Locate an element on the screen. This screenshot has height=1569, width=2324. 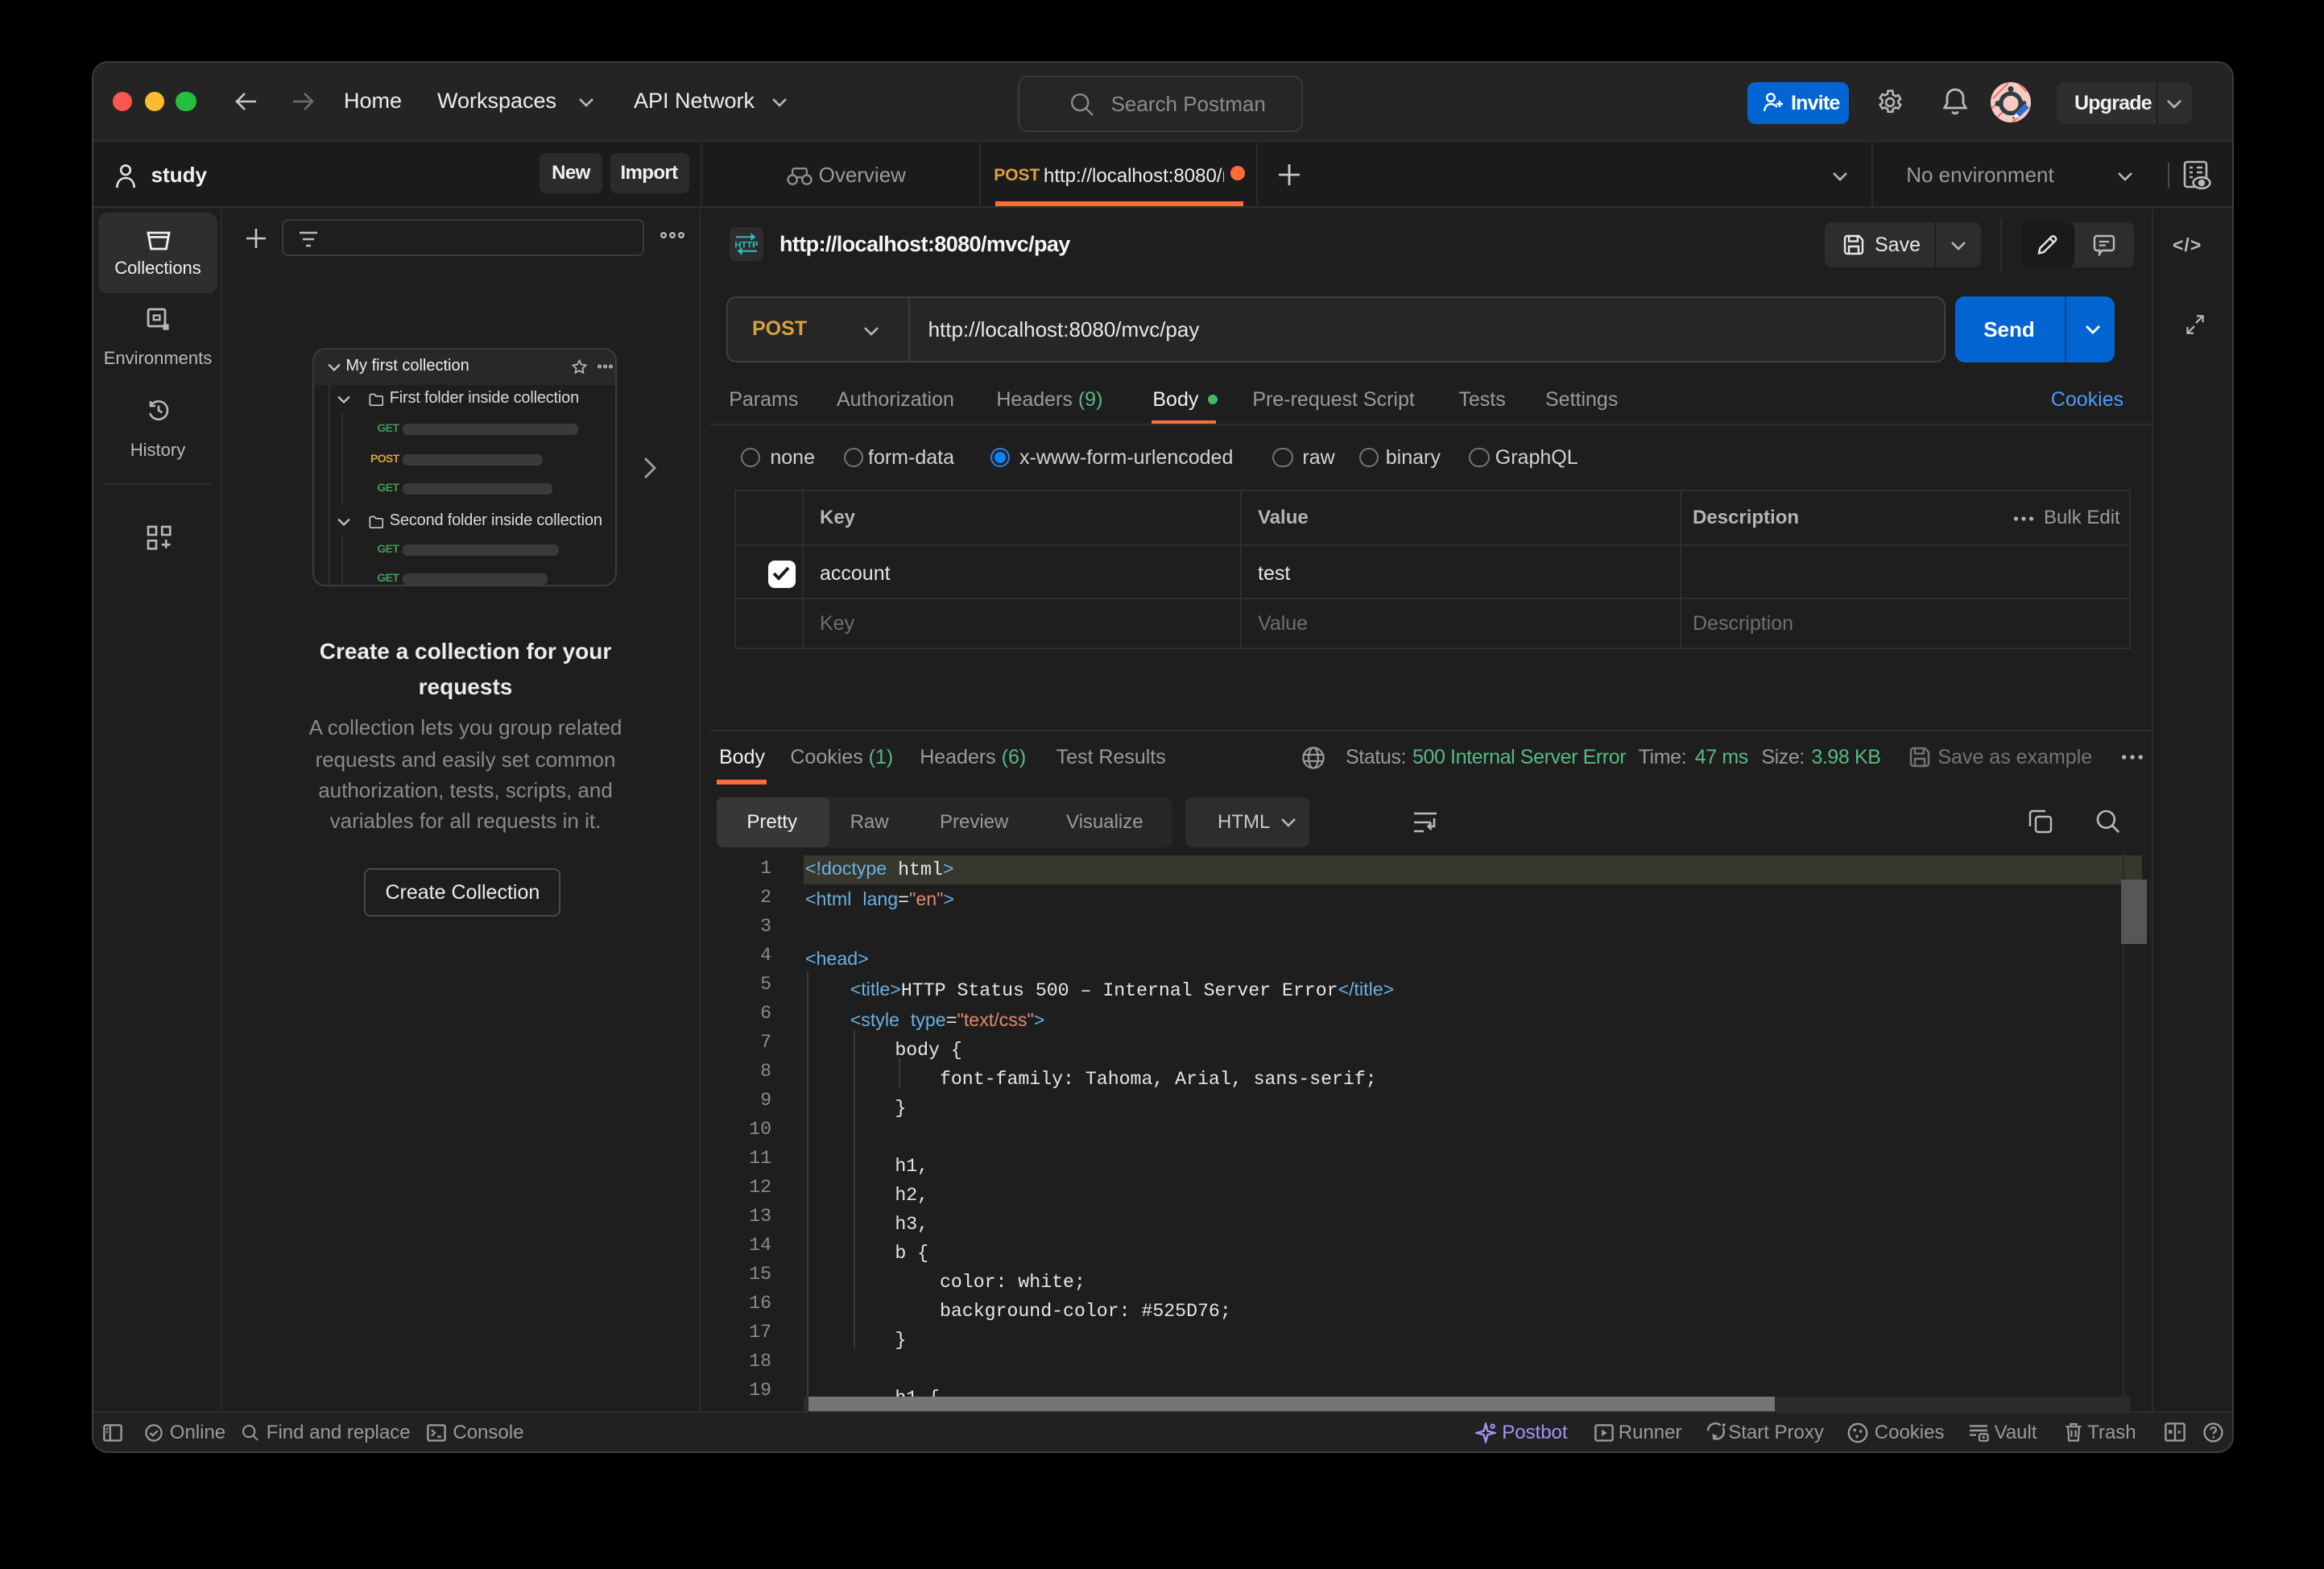
svg-text: HTTP is located at coordinates (746, 245).